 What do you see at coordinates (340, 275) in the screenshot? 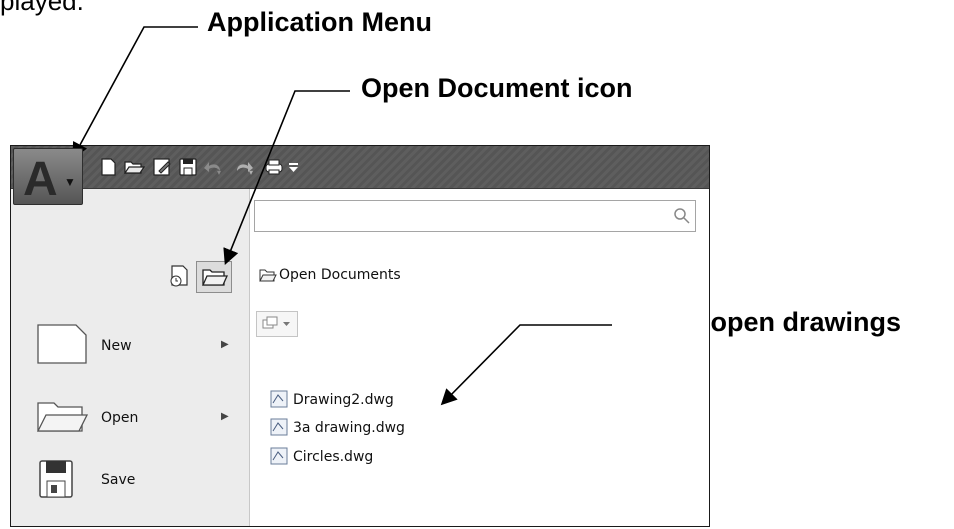
I see `open-documents-heading: Open Documents` at bounding box center [340, 275].